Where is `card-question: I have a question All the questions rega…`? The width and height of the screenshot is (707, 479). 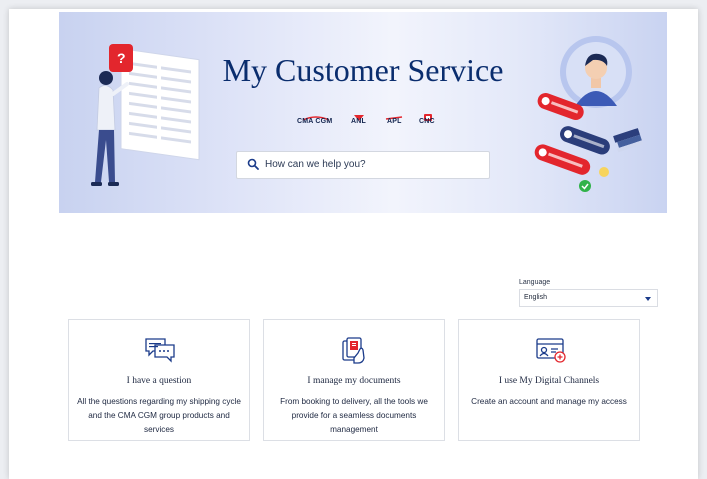 card-question: I have a question All the questions rega… is located at coordinates (159, 380).